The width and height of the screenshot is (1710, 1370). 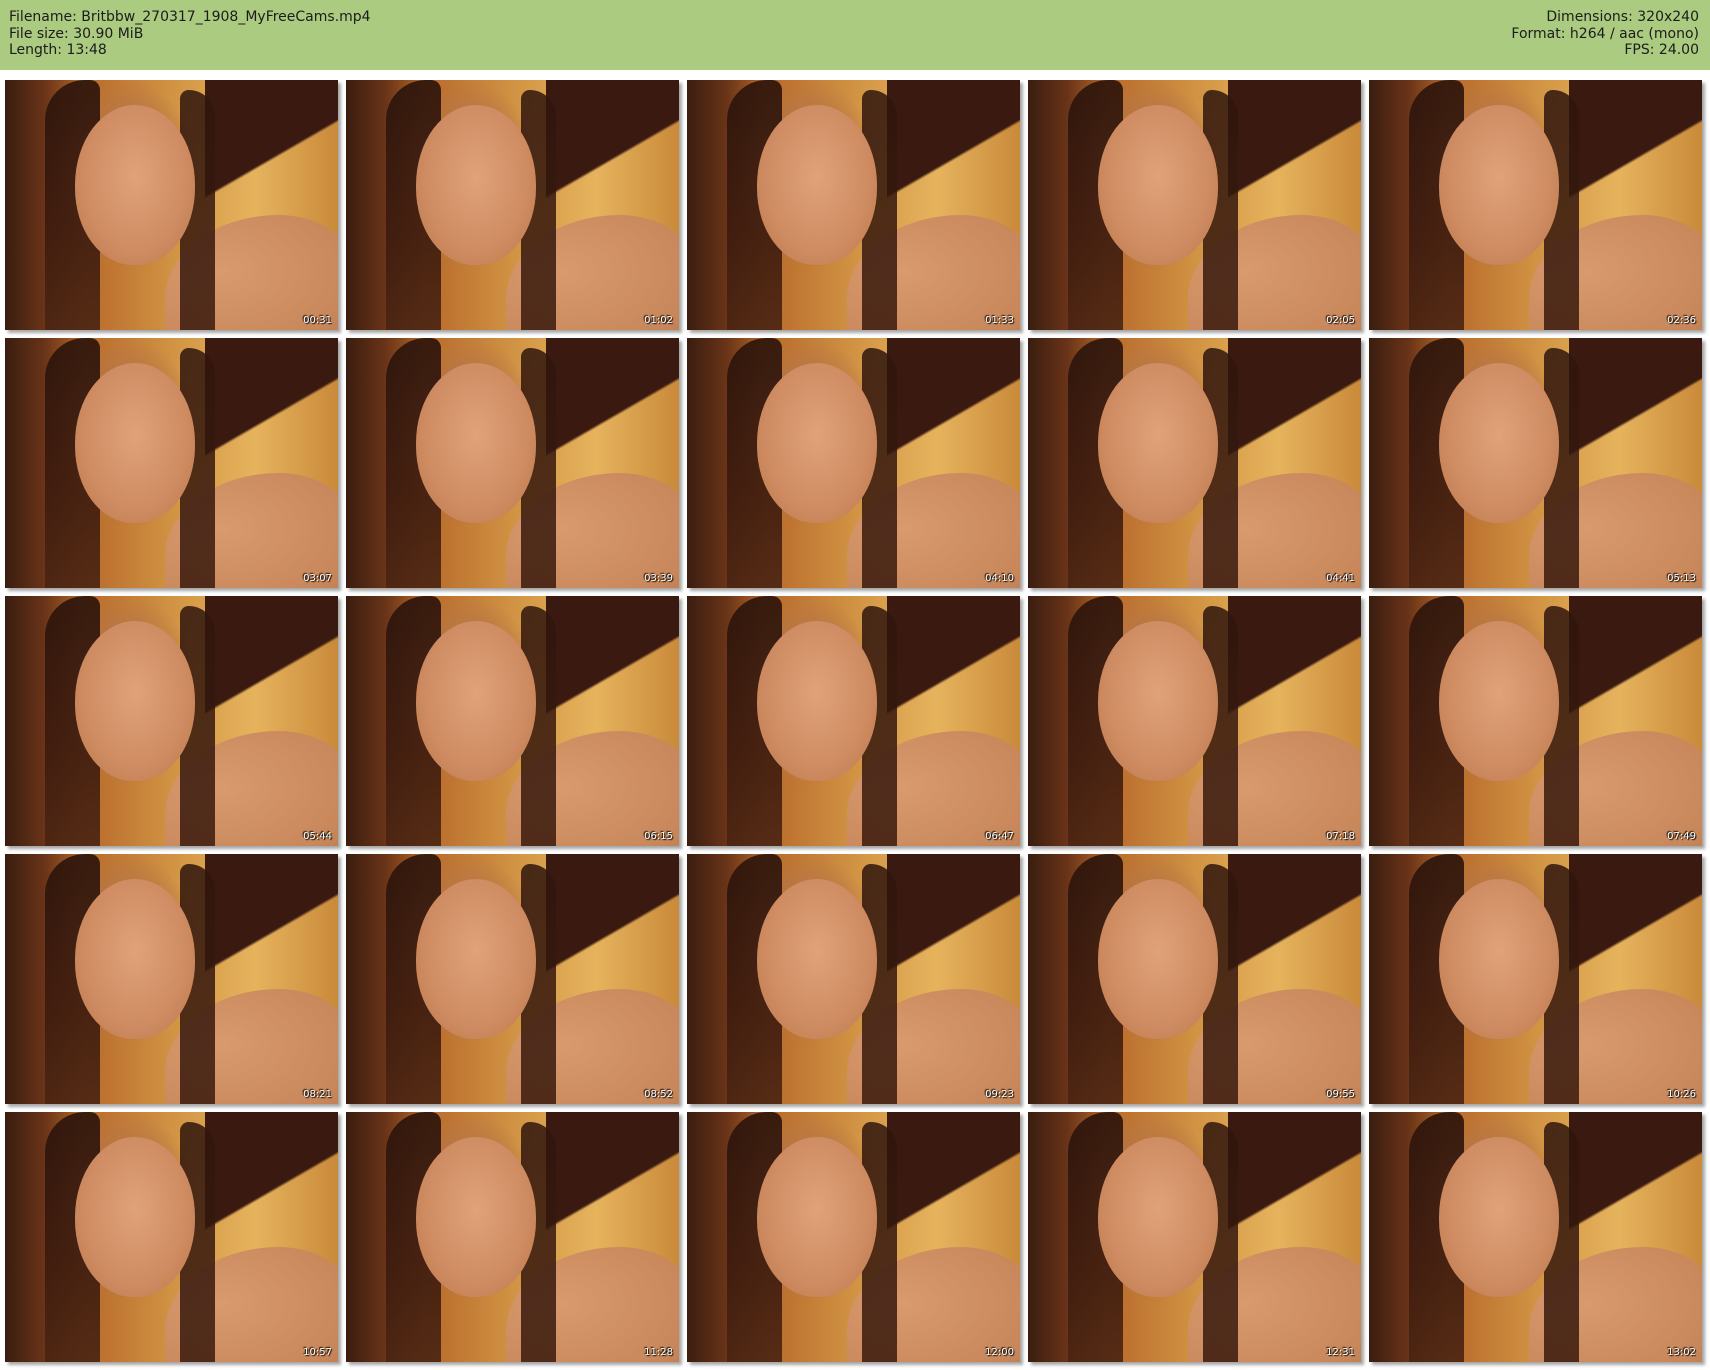 What do you see at coordinates (999, 320) in the screenshot?
I see `thumbnail-timestamp: 01:33` at bounding box center [999, 320].